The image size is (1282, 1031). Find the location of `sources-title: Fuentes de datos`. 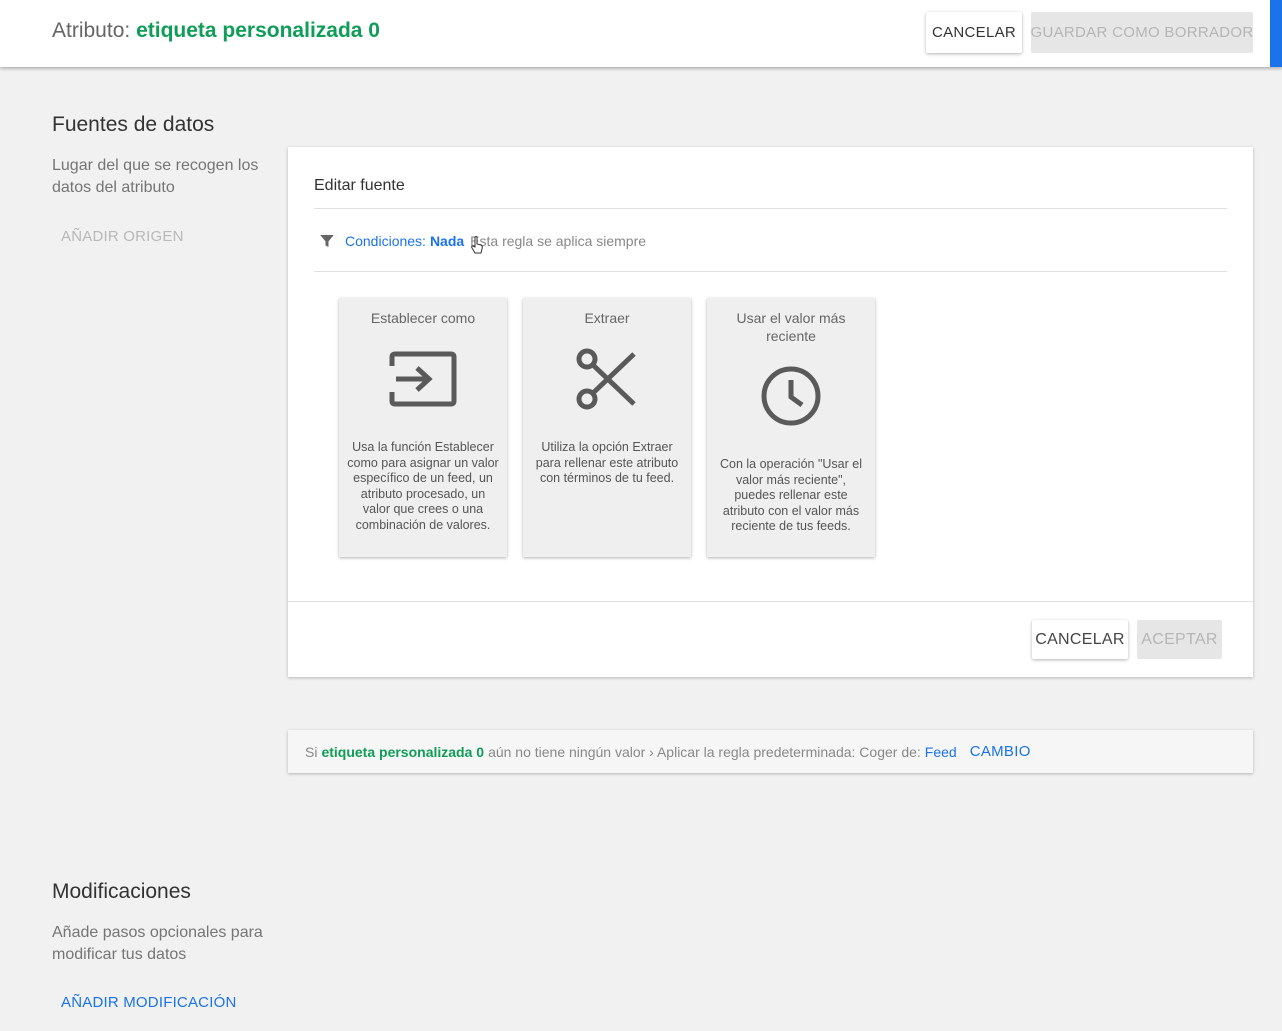

sources-title: Fuentes de datos is located at coordinates (133, 124).